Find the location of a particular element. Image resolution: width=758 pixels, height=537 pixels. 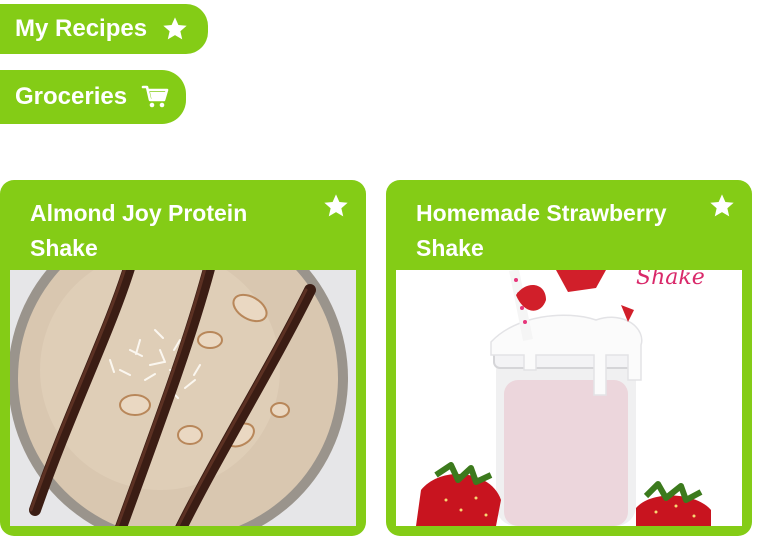

groceries-button: Groceries is located at coordinates (93, 97).